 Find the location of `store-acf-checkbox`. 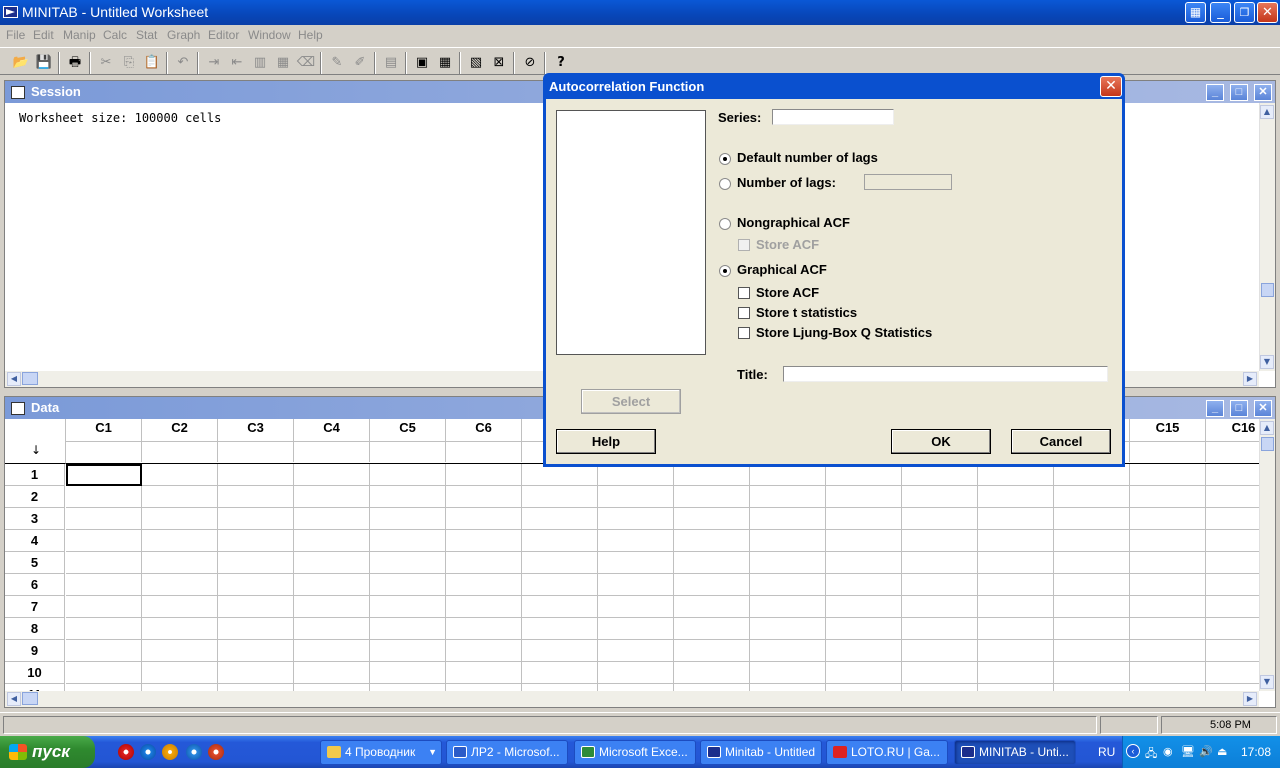

store-acf-checkbox is located at coordinates (744, 293).